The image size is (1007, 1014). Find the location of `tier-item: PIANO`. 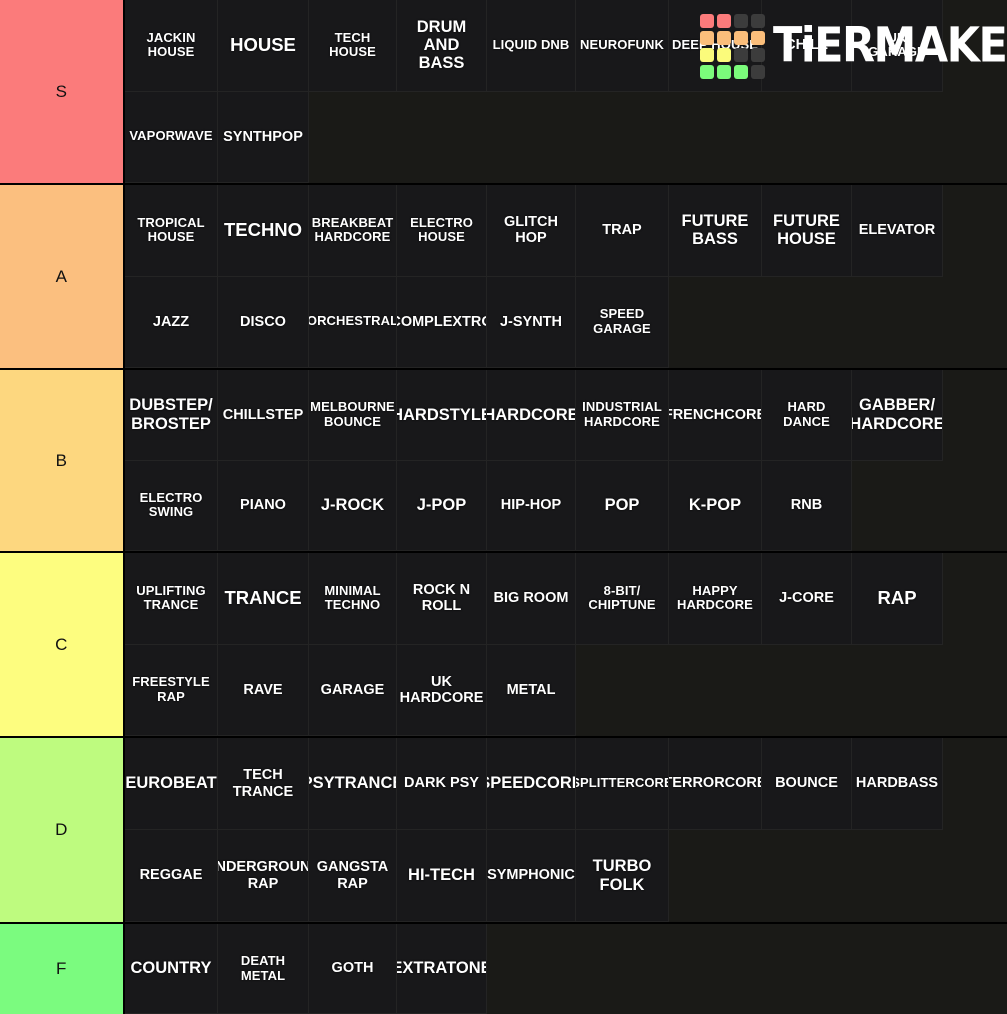

tier-item: PIANO is located at coordinates (263, 505).